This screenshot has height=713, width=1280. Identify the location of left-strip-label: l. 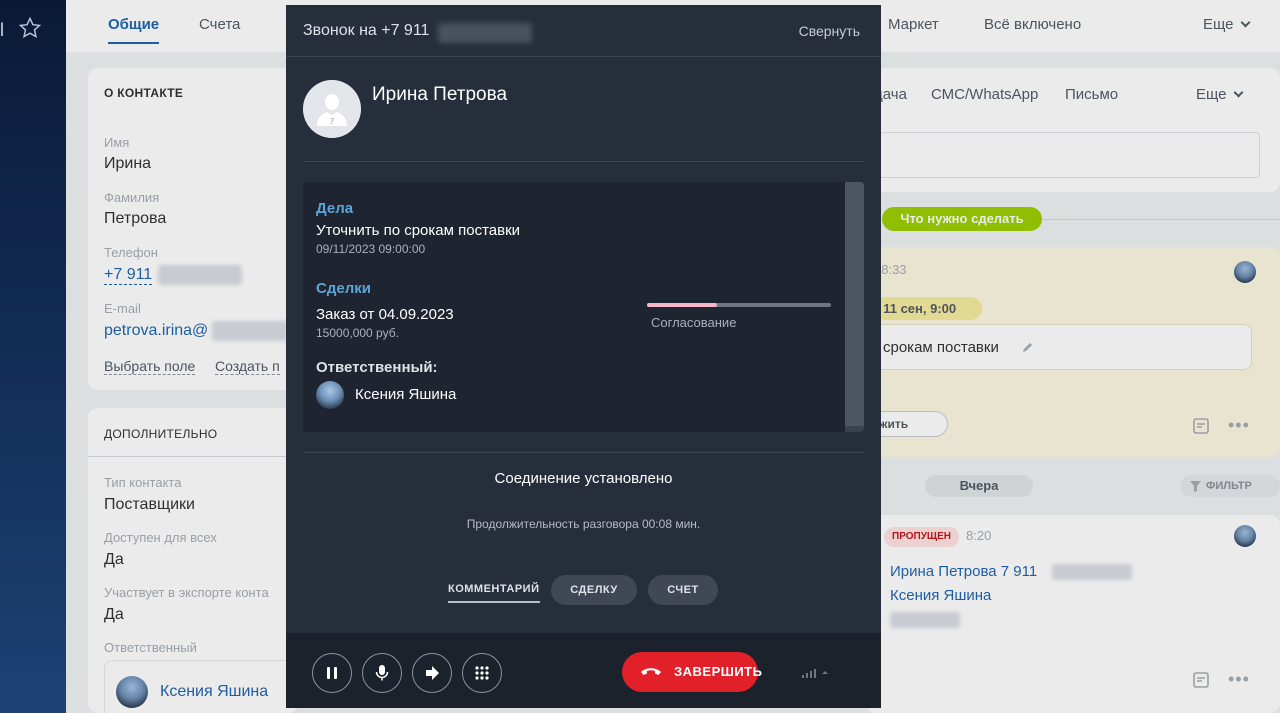
(2, 30).